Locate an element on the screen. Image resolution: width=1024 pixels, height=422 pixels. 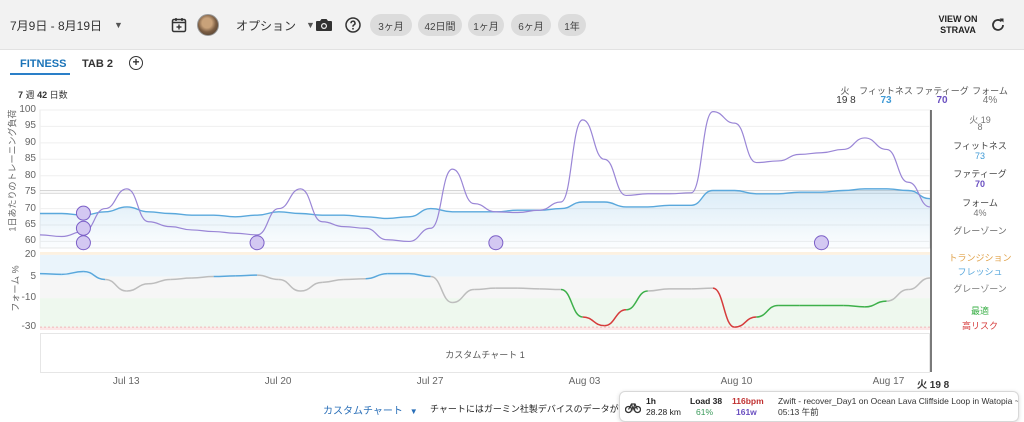
fitness-area is located at coordinates (485, 218).